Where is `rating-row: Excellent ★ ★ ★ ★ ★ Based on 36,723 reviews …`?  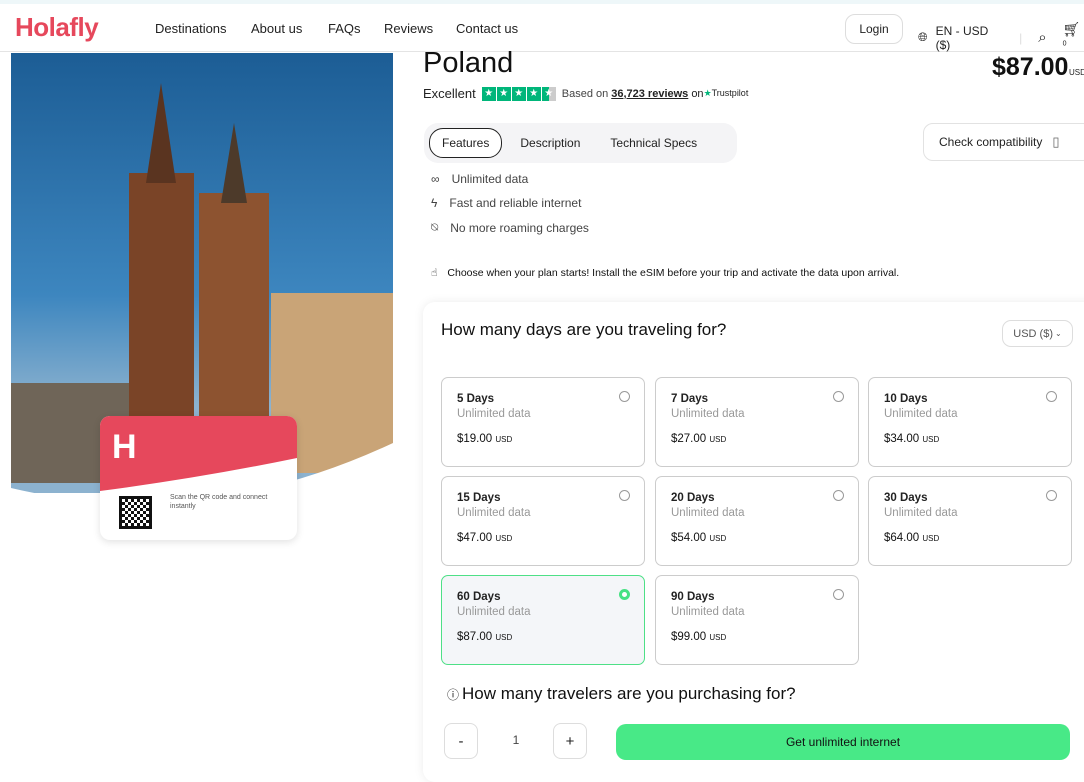 rating-row: Excellent ★ ★ ★ ★ ★ Based on 36,723 reviews … is located at coordinates (585, 93).